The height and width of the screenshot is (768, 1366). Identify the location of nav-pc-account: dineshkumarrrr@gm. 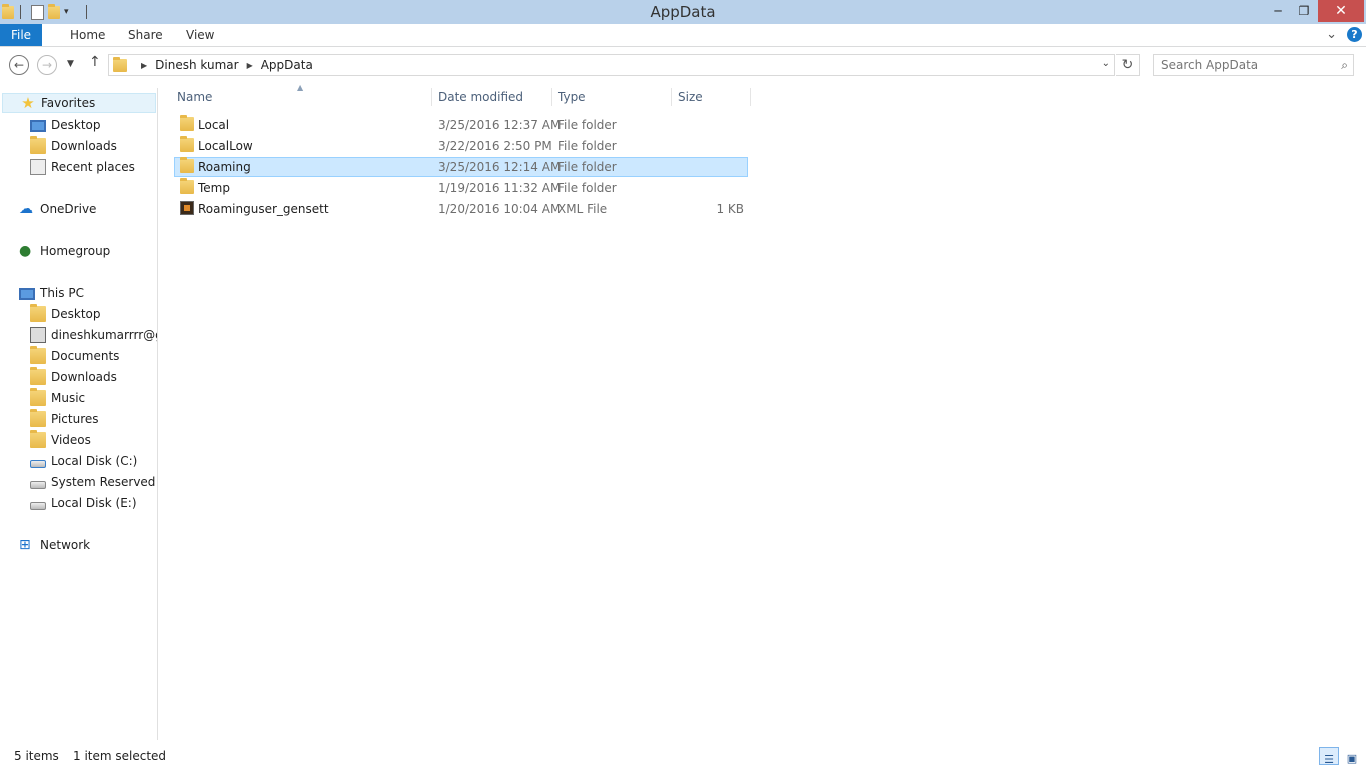
(93, 335).